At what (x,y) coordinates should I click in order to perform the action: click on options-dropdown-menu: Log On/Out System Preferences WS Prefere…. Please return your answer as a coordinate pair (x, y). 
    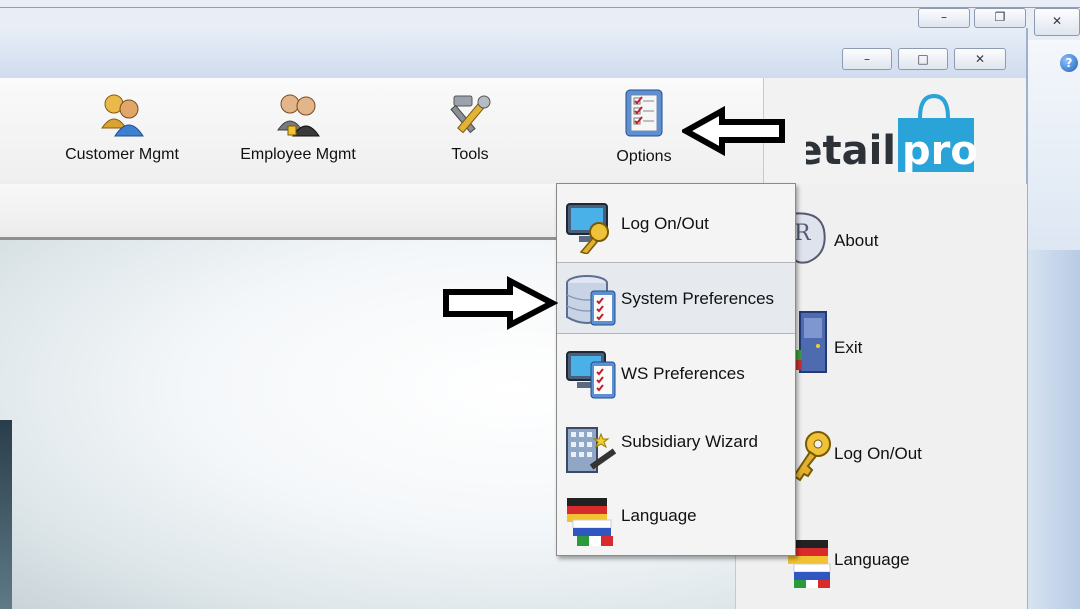
    Looking at the image, I should click on (676, 369).